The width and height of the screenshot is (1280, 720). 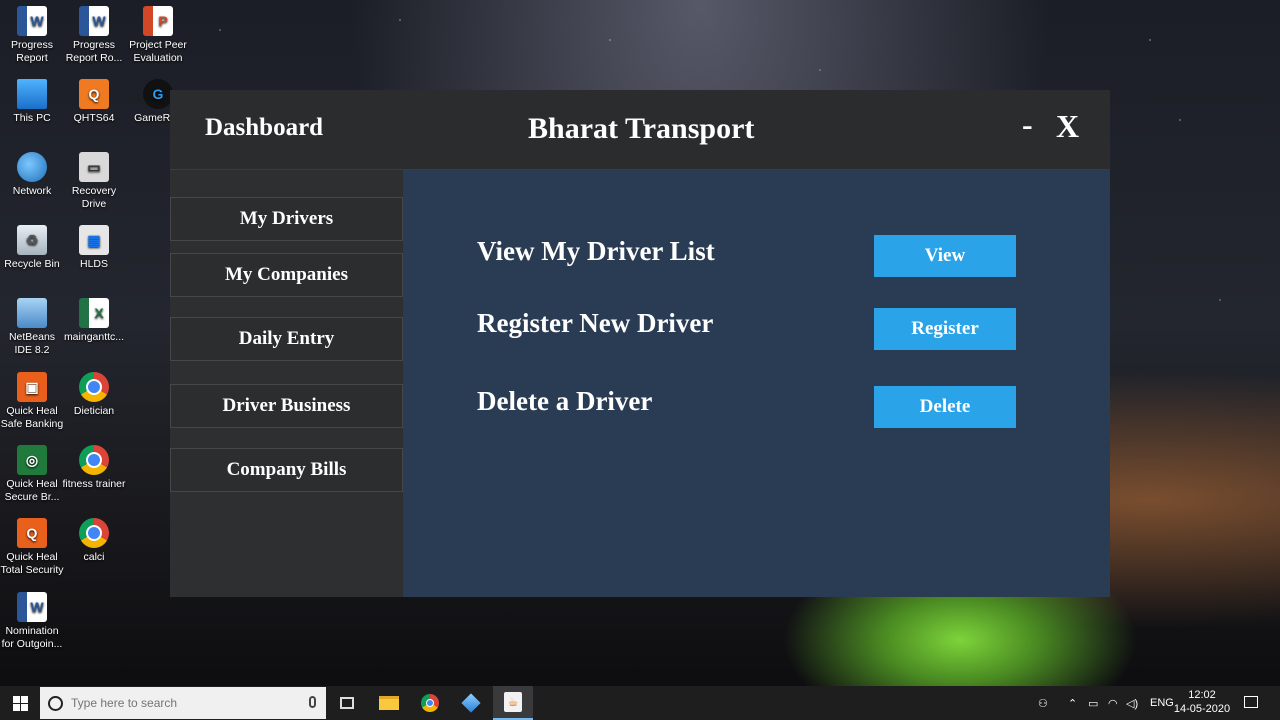 I want to click on minimize-button: -, so click(x=1027, y=124).